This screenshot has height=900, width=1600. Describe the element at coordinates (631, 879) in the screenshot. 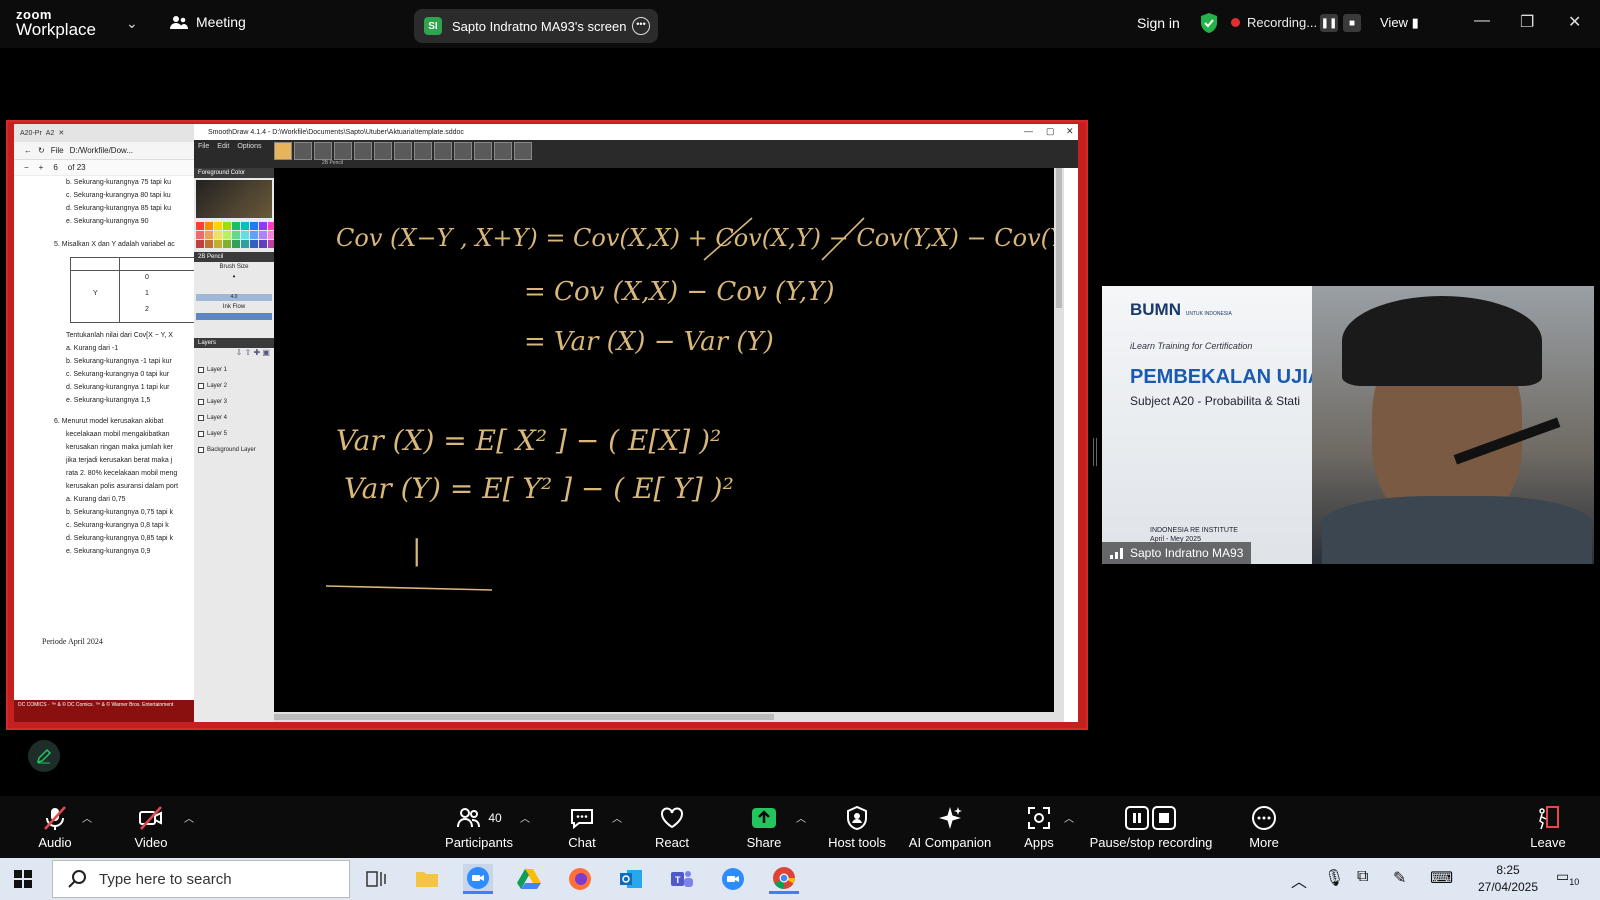

I see `outlook-icon` at that location.